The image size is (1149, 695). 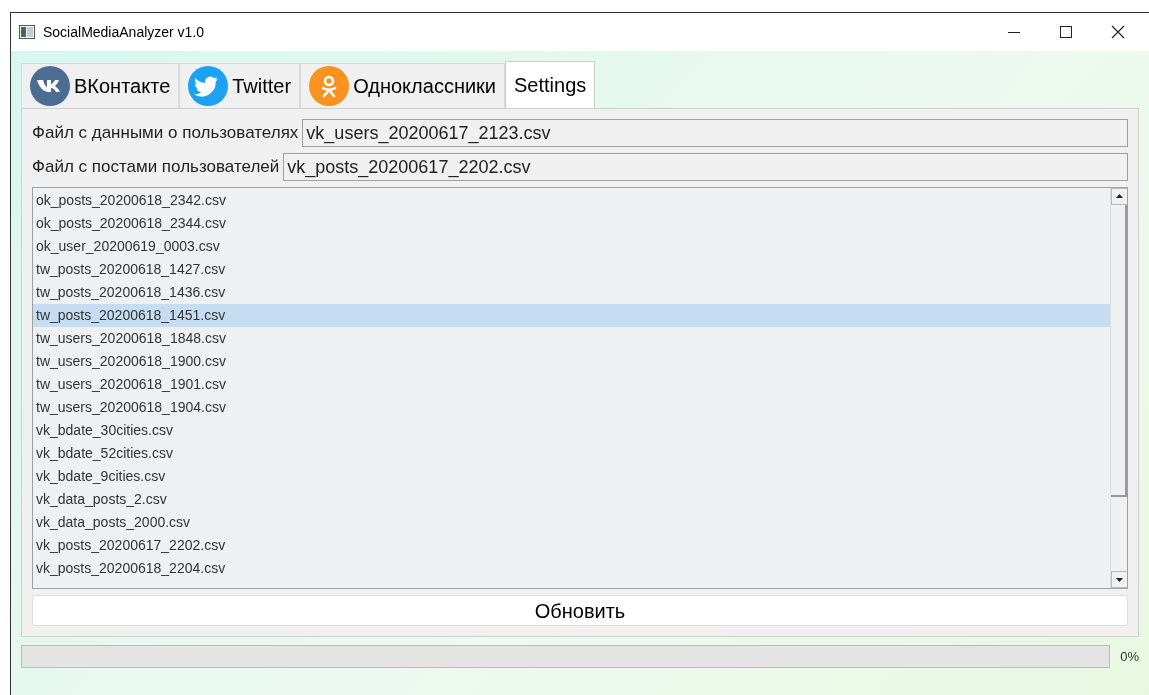 I want to click on file-field: vk_users_20200617_2123.csv, so click(x=715, y=133).